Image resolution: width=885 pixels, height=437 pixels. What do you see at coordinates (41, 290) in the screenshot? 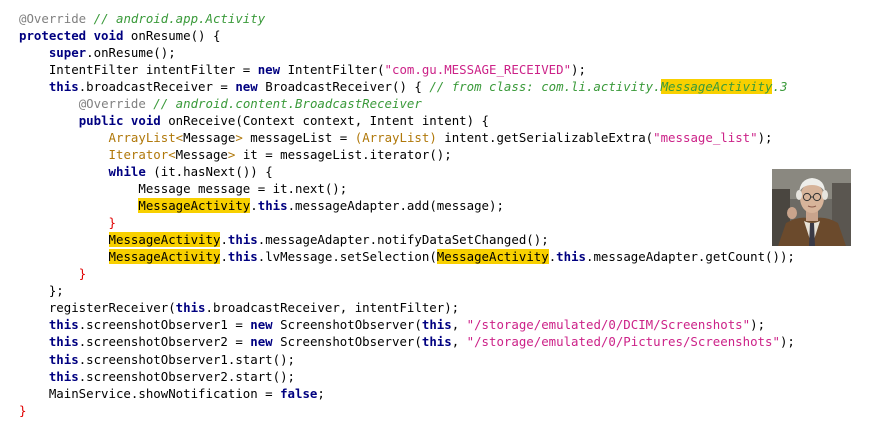
I see `code-line: };` at bounding box center [41, 290].